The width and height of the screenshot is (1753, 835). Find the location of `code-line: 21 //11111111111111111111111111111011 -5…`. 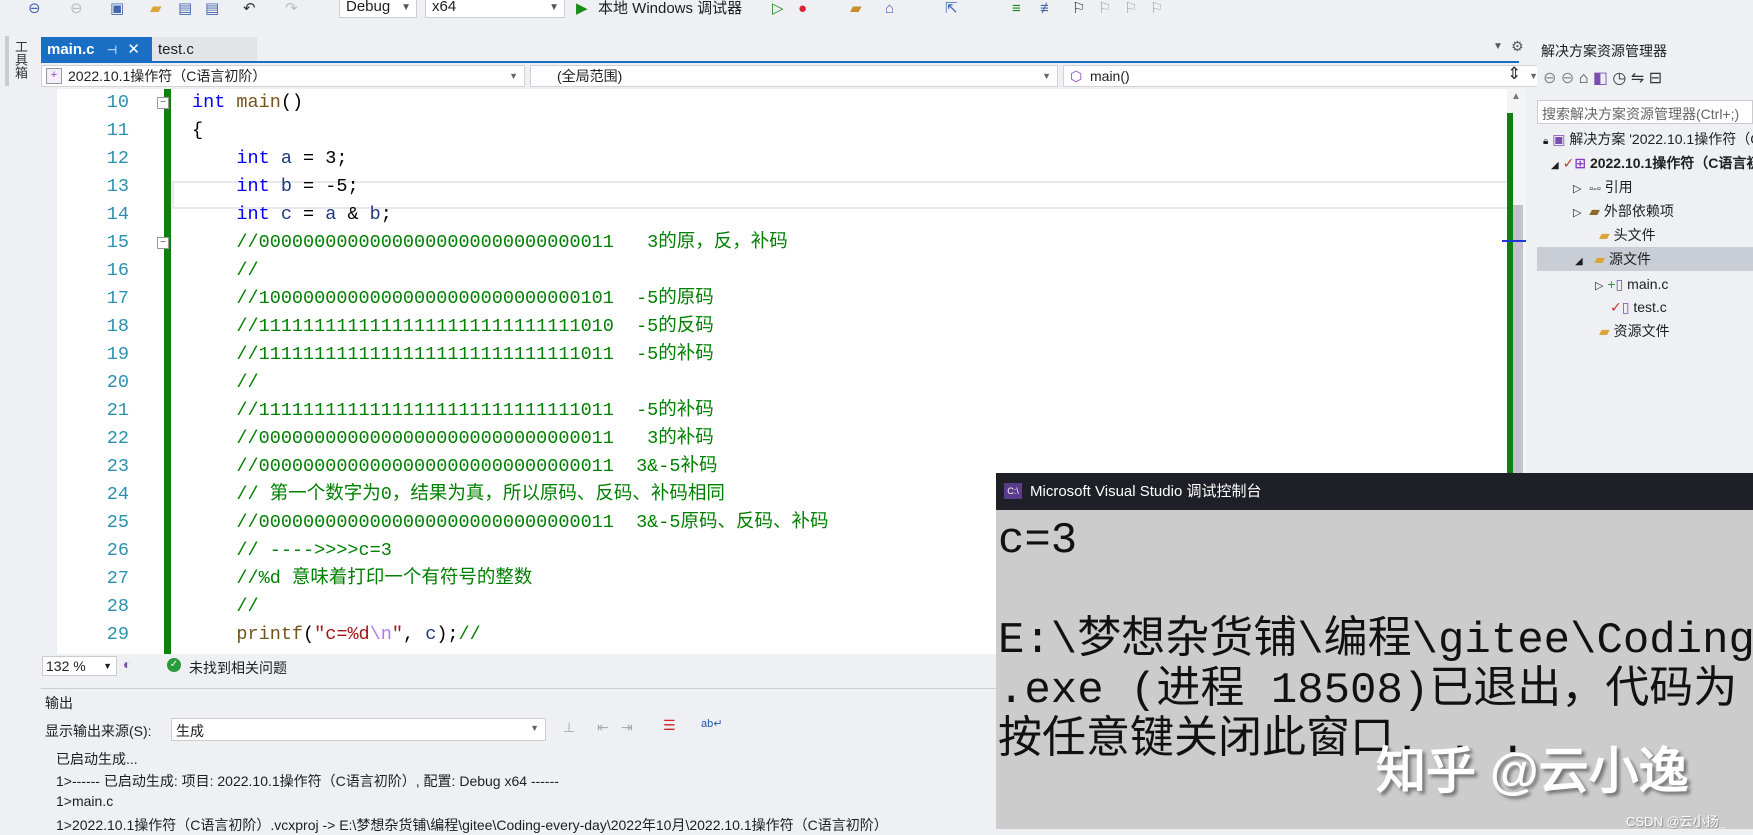

code-line: 21 //11111111111111111111111111111011 -5… is located at coordinates (774, 411).